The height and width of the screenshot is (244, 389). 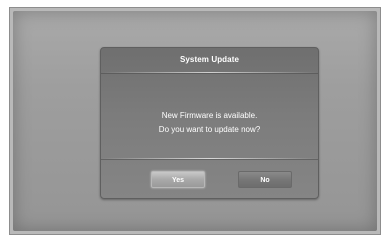 What do you see at coordinates (209, 59) in the screenshot?
I see `dialog-title: System Update` at bounding box center [209, 59].